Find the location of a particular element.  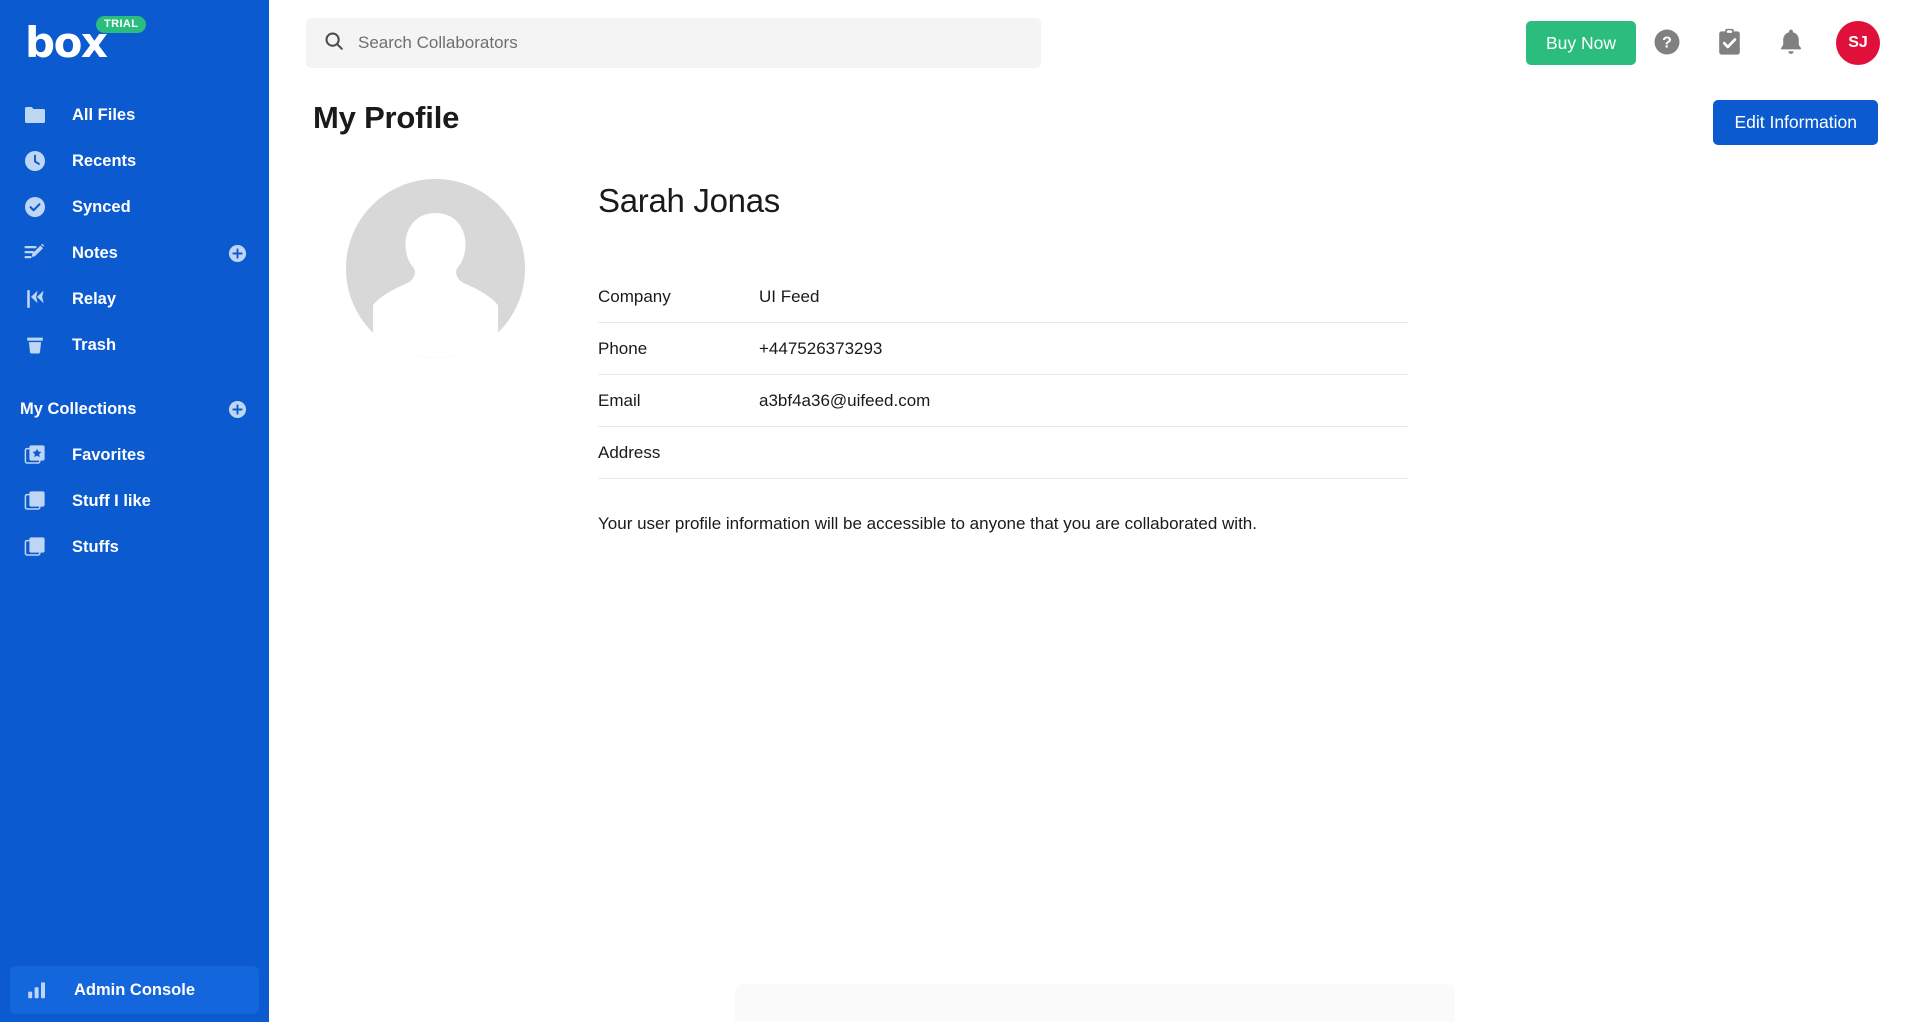

add-collection-plus-circle-icon is located at coordinates (237, 409).